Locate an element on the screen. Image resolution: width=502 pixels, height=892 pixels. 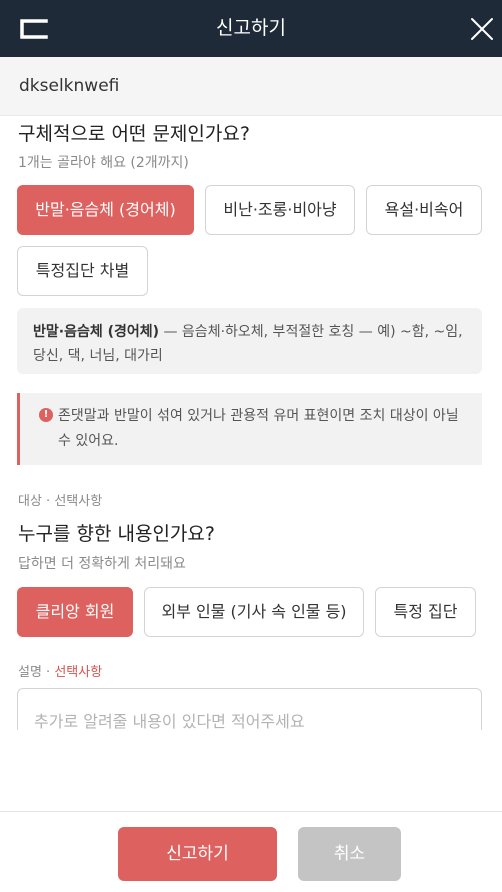
problem-question: 구체적으로 어떤 문제인가요? is located at coordinates (134, 134).